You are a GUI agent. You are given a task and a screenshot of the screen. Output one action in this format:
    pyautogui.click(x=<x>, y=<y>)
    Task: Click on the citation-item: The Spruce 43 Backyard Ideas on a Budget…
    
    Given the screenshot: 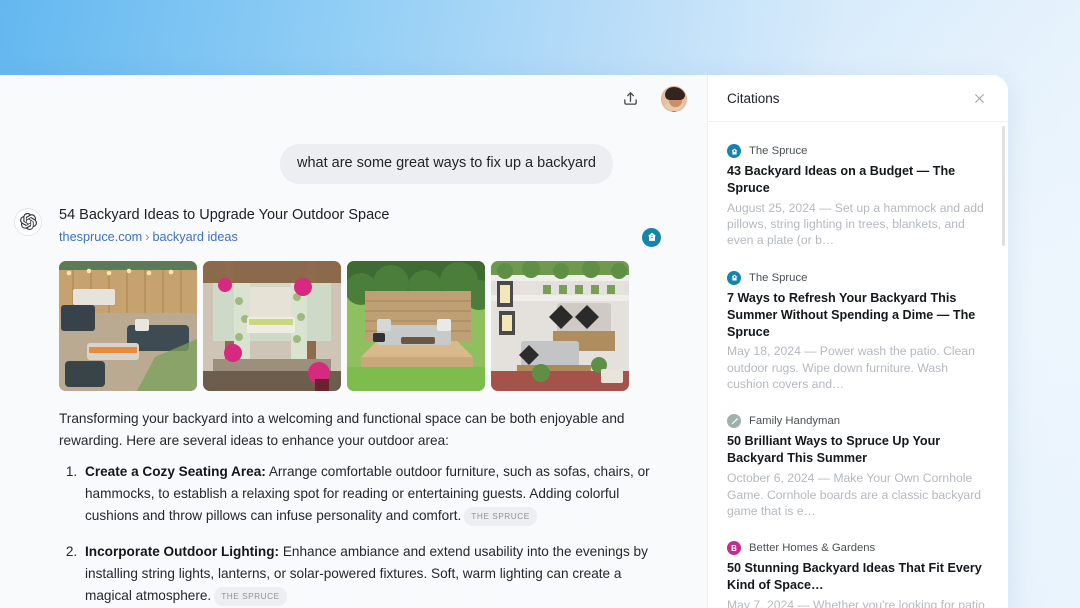 What is the action you would take?
    pyautogui.click(x=858, y=197)
    